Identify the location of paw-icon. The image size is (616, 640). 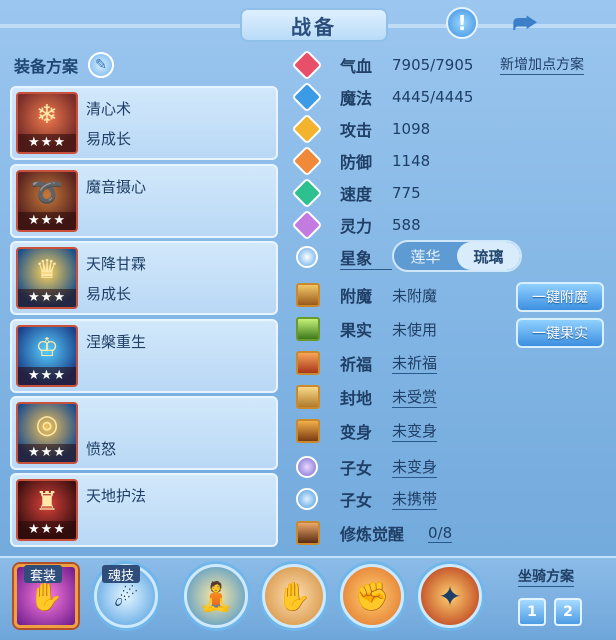
(307, 499).